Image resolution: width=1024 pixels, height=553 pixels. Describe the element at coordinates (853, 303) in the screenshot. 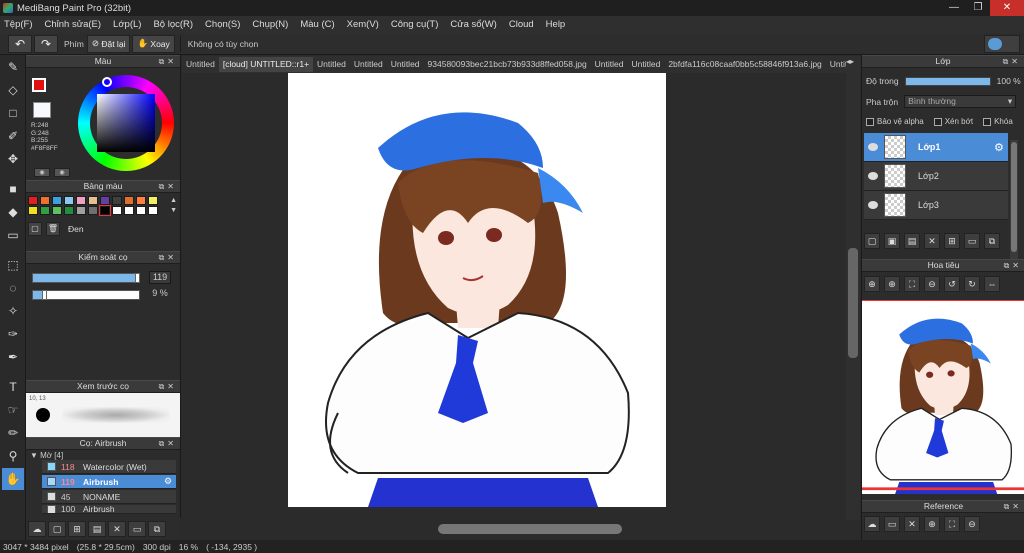

I see `vertical-scroll-thumb` at that location.